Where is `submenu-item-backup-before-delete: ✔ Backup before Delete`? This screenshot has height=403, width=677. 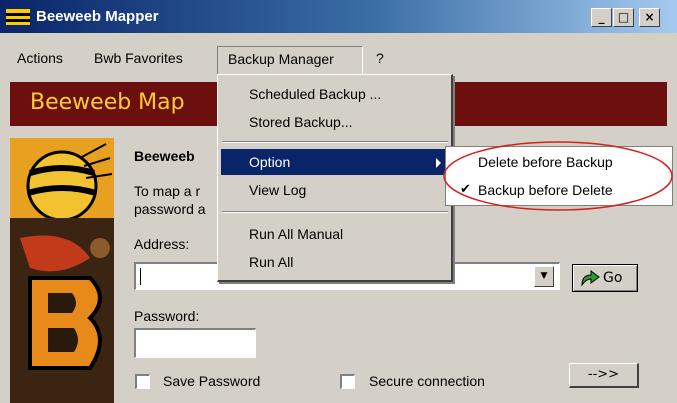
submenu-item-backup-before-delete: ✔ Backup before Delete is located at coordinates (559, 190).